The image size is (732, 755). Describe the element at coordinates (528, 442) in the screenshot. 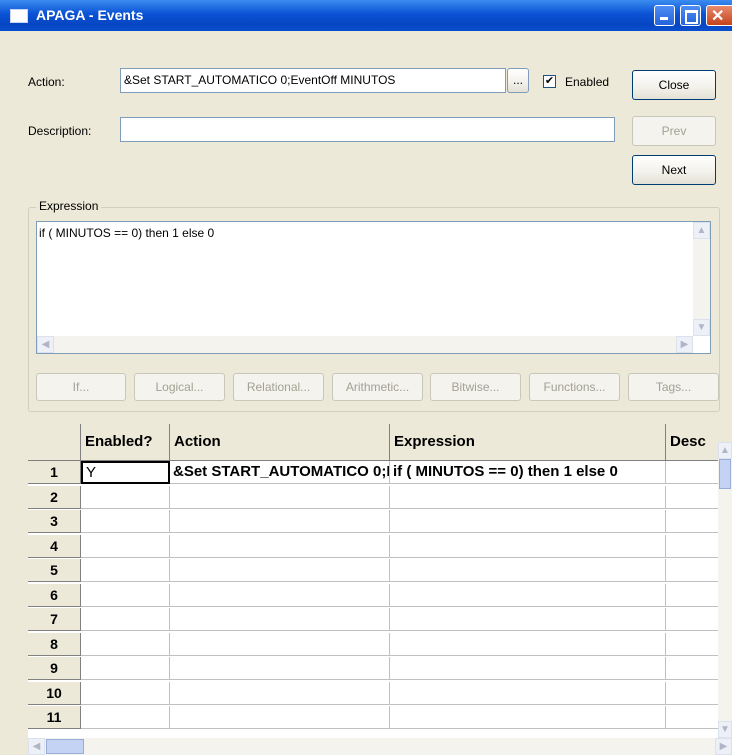

I see `column-header-expression: Expression` at that location.